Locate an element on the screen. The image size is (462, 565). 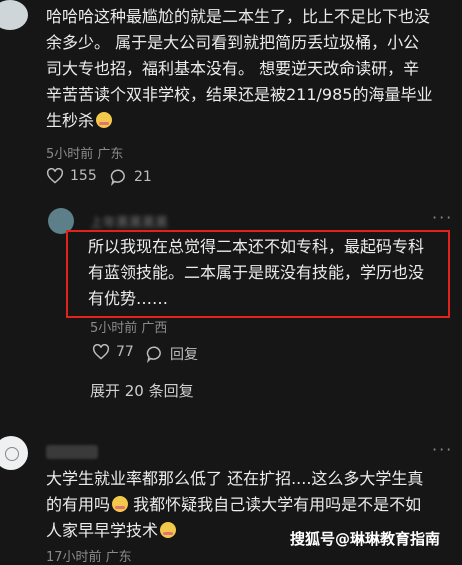
reply-count: 21 is located at coordinates (143, 177).